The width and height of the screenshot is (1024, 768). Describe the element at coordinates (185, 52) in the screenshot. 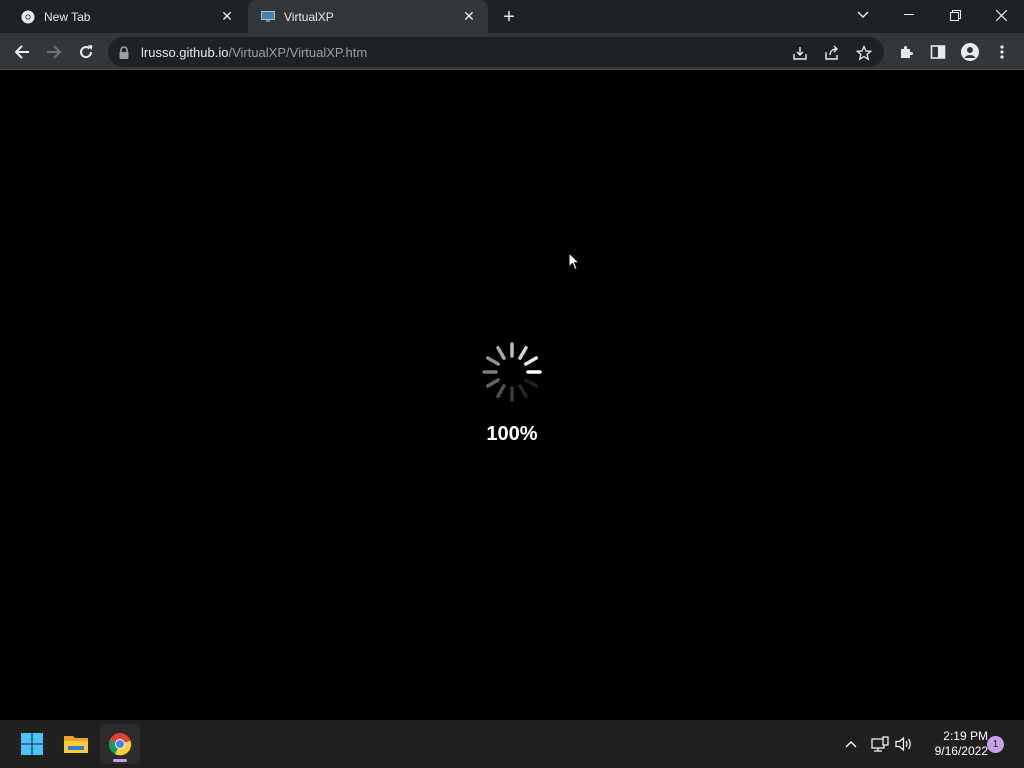

I see `url-host: lrusso.github.io` at that location.